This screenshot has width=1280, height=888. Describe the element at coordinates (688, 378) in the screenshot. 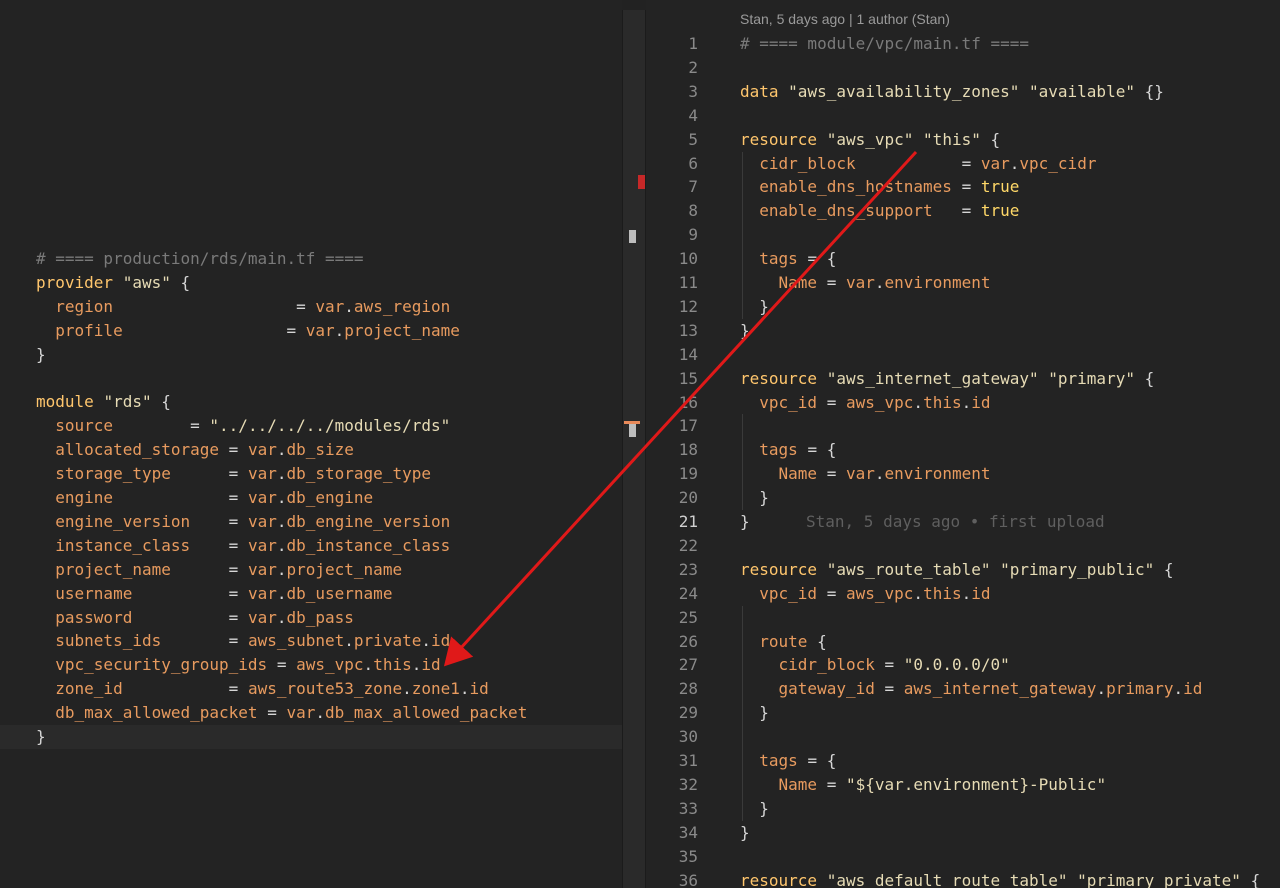

I see `line-number: 15` at that location.